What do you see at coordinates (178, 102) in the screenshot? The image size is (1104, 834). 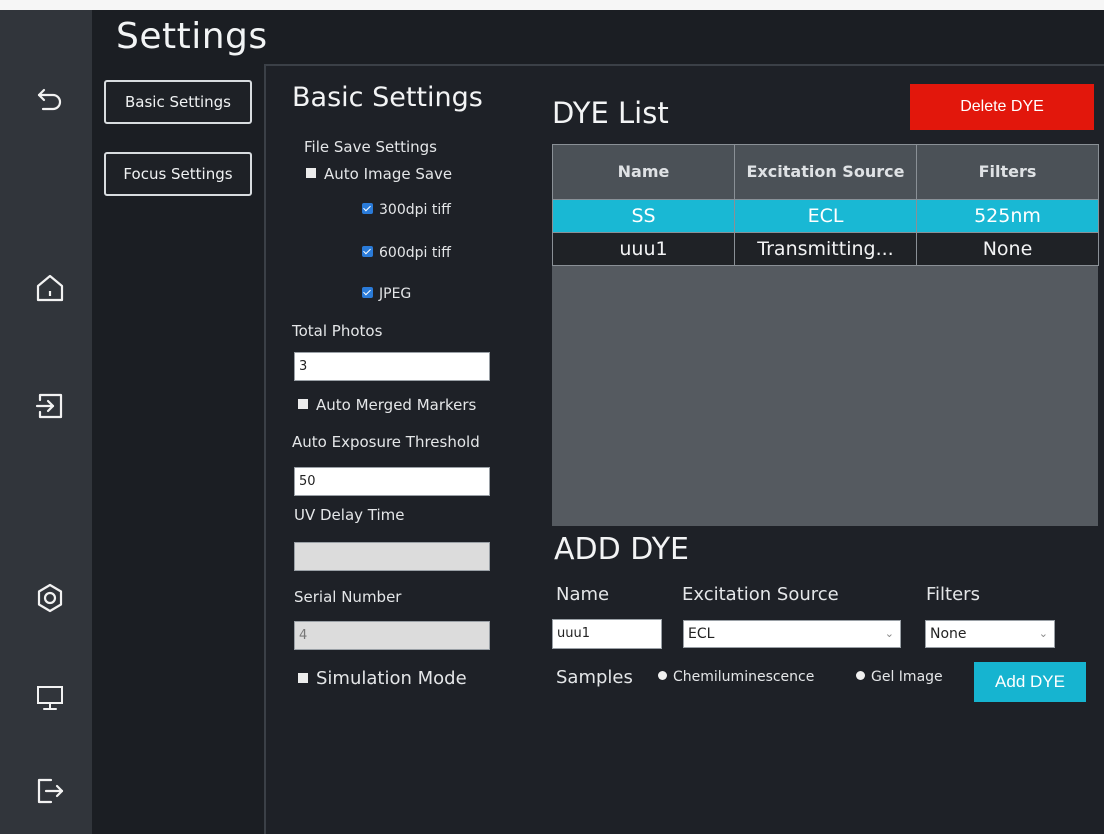 I see `tab-basic-settings: Basic Settings` at bounding box center [178, 102].